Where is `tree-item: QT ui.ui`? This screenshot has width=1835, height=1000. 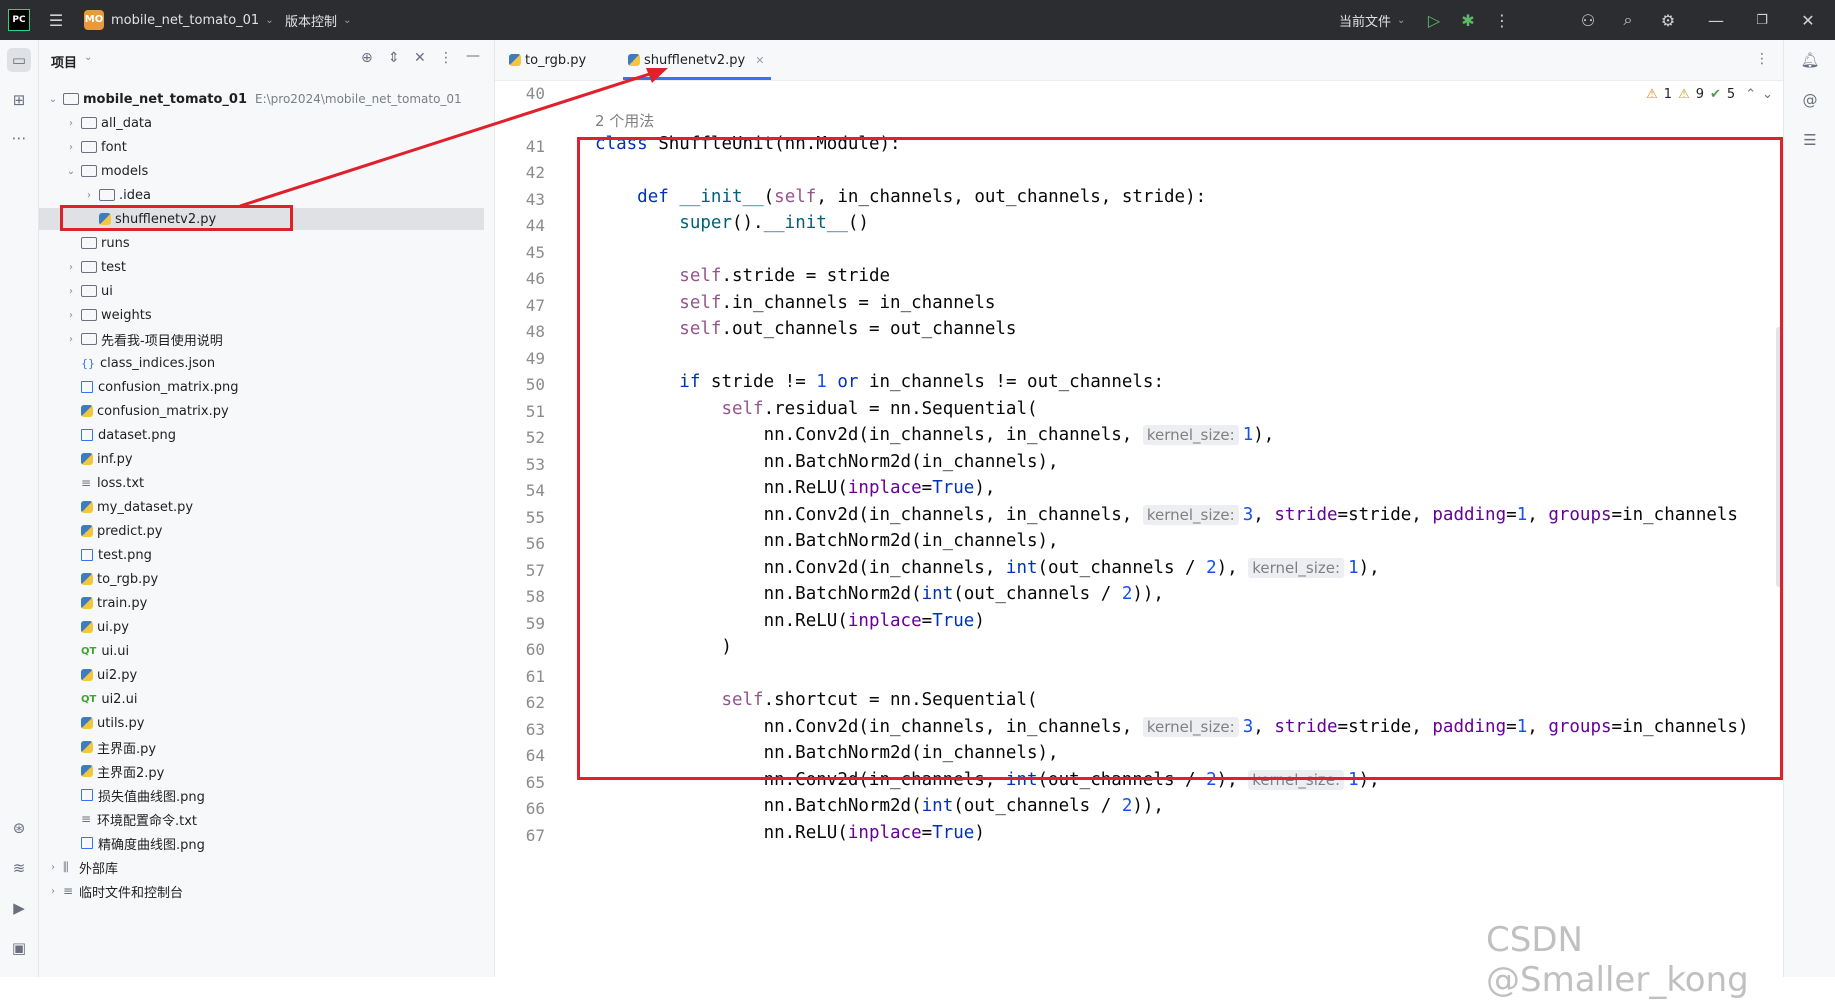
tree-item: QT ui.ui is located at coordinates (261, 651).